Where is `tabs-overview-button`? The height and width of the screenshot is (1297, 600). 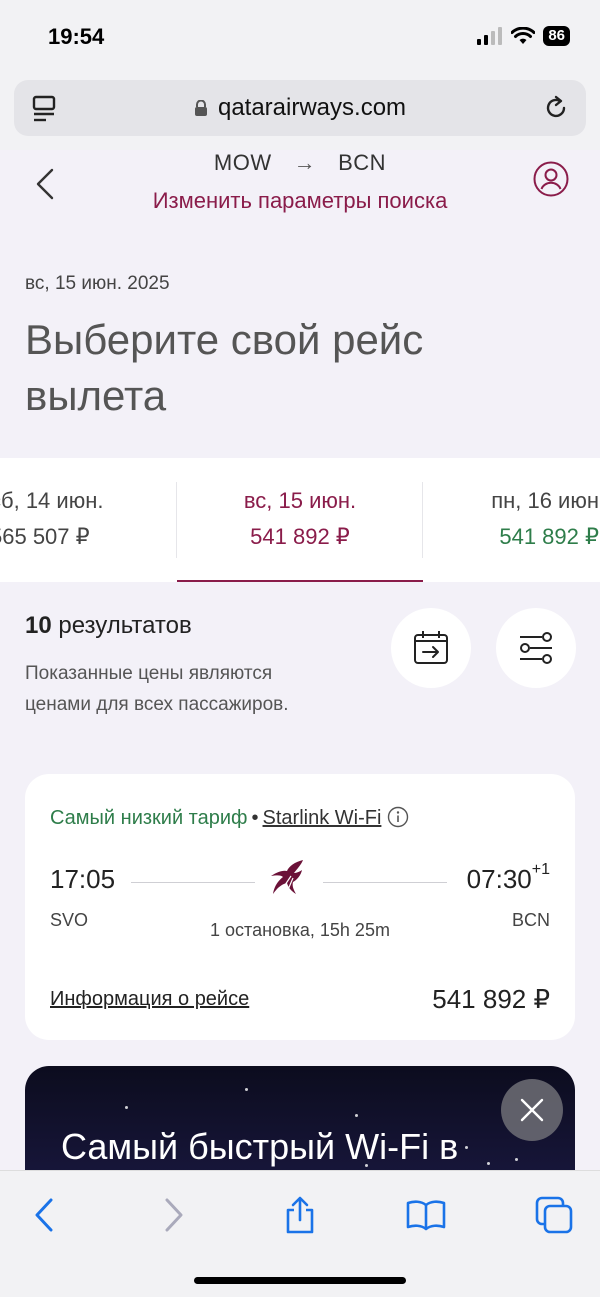
tabs-overview-button is located at coordinates (554, 1215).